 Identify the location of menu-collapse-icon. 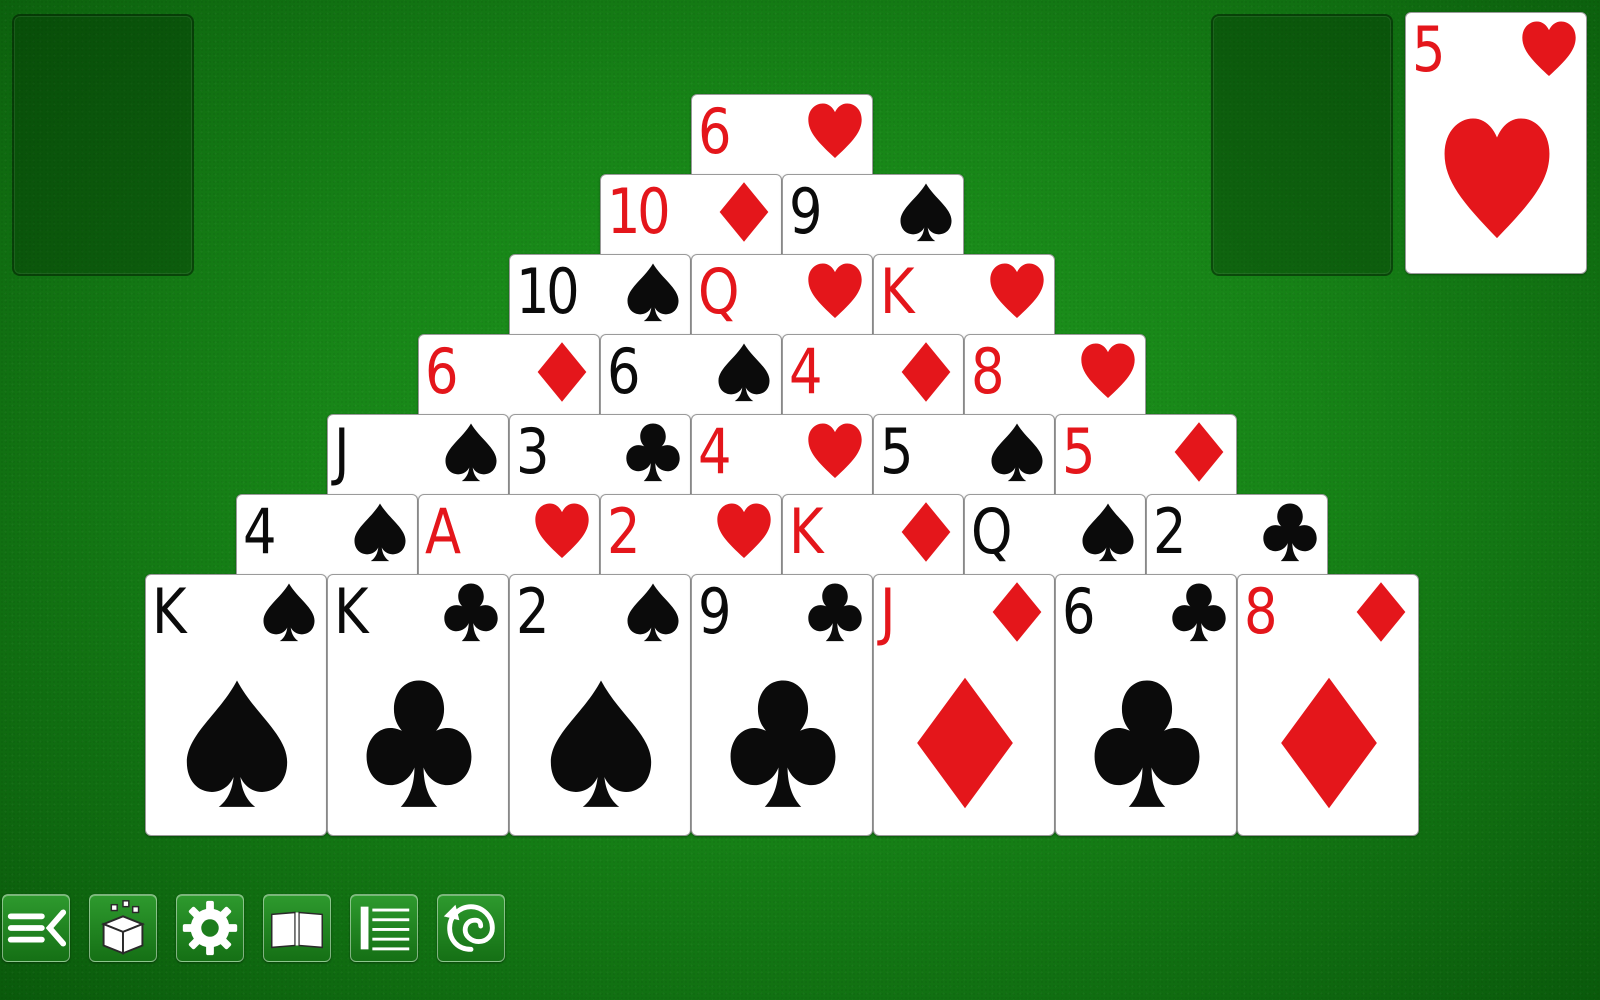
(37, 928).